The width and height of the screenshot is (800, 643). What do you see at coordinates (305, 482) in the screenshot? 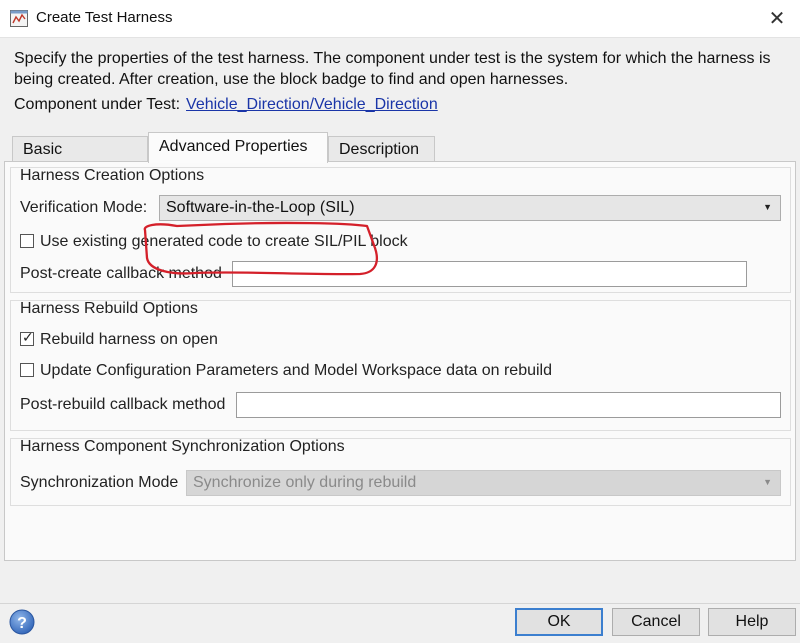
I see `sync-mode-value: Synchronize only during rebuild` at bounding box center [305, 482].